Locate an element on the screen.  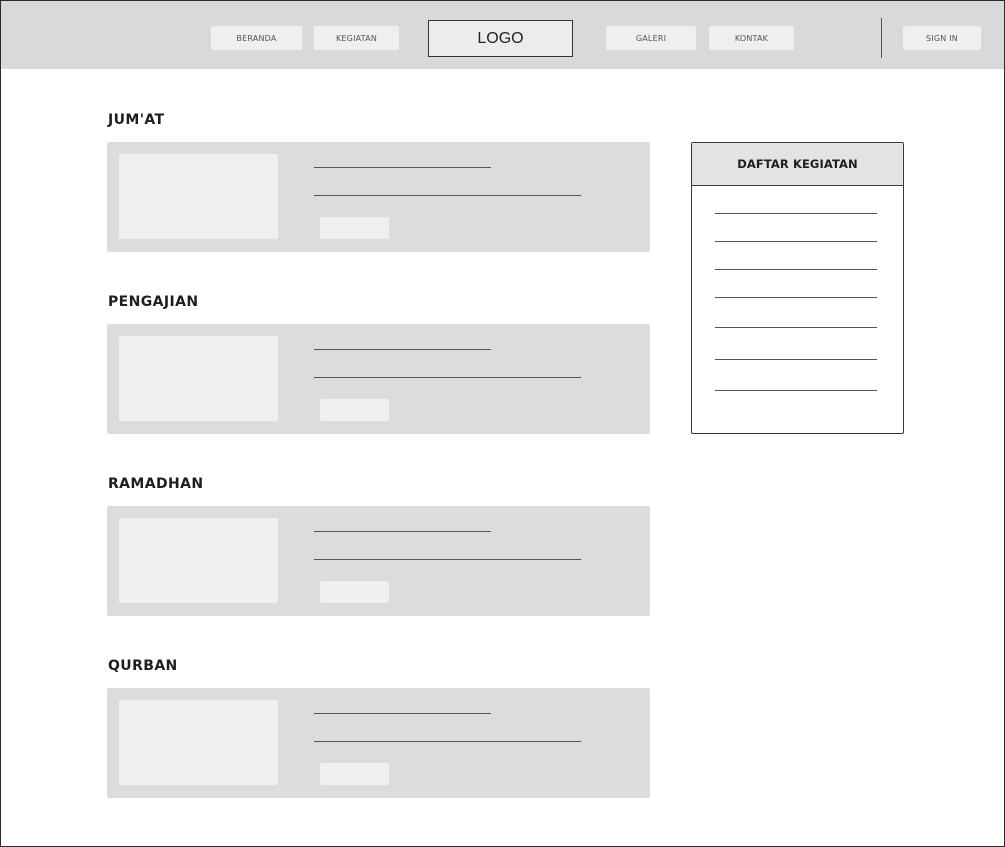
panel-title: DAFTAR KEGIATAN is located at coordinates (797, 164).